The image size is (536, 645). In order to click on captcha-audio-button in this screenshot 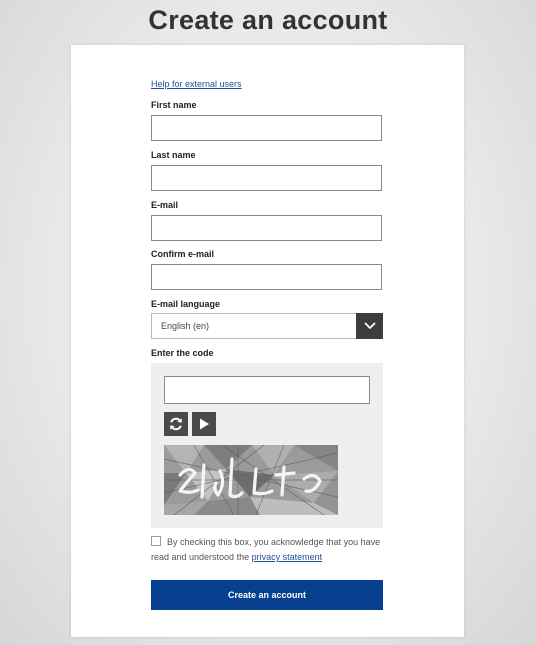, I will do `click(204, 424)`.